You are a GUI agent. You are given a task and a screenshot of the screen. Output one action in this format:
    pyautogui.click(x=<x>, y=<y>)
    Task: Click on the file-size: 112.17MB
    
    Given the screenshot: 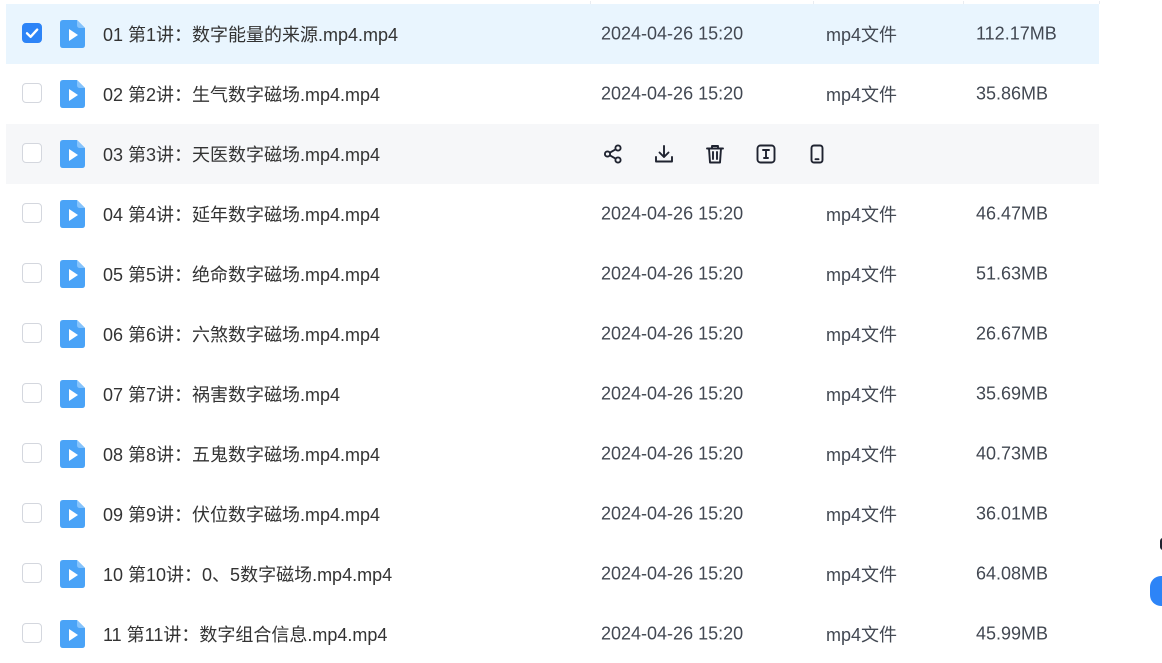 What is the action you would take?
    pyautogui.click(x=1016, y=33)
    